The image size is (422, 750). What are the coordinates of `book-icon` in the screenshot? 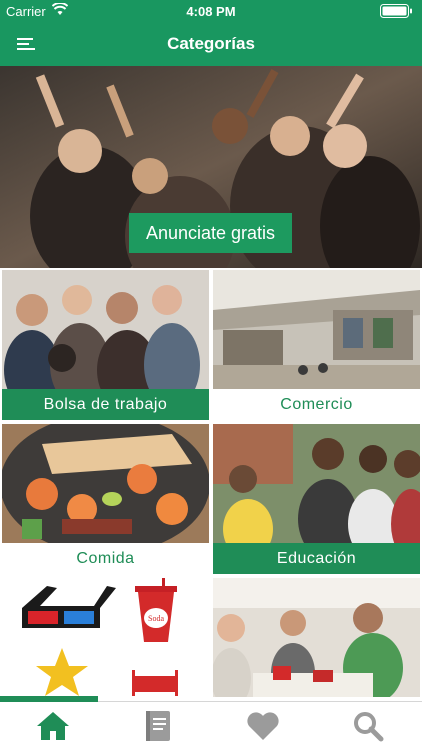 It's located at (158, 726).